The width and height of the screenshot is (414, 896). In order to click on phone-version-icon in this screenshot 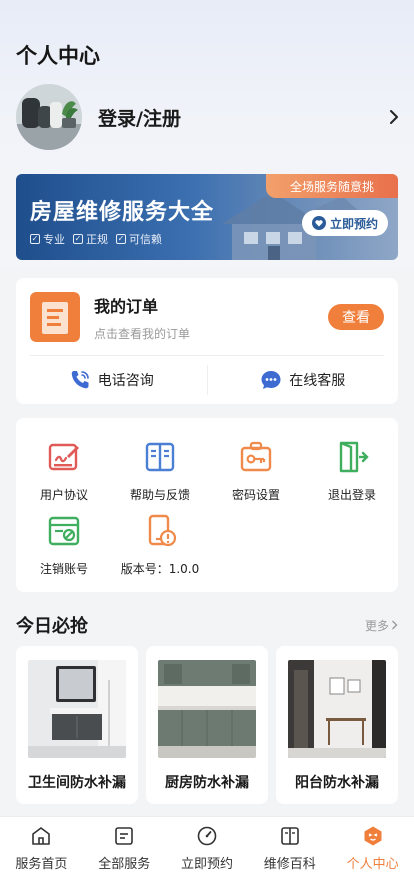, I will do `click(162, 530)`.